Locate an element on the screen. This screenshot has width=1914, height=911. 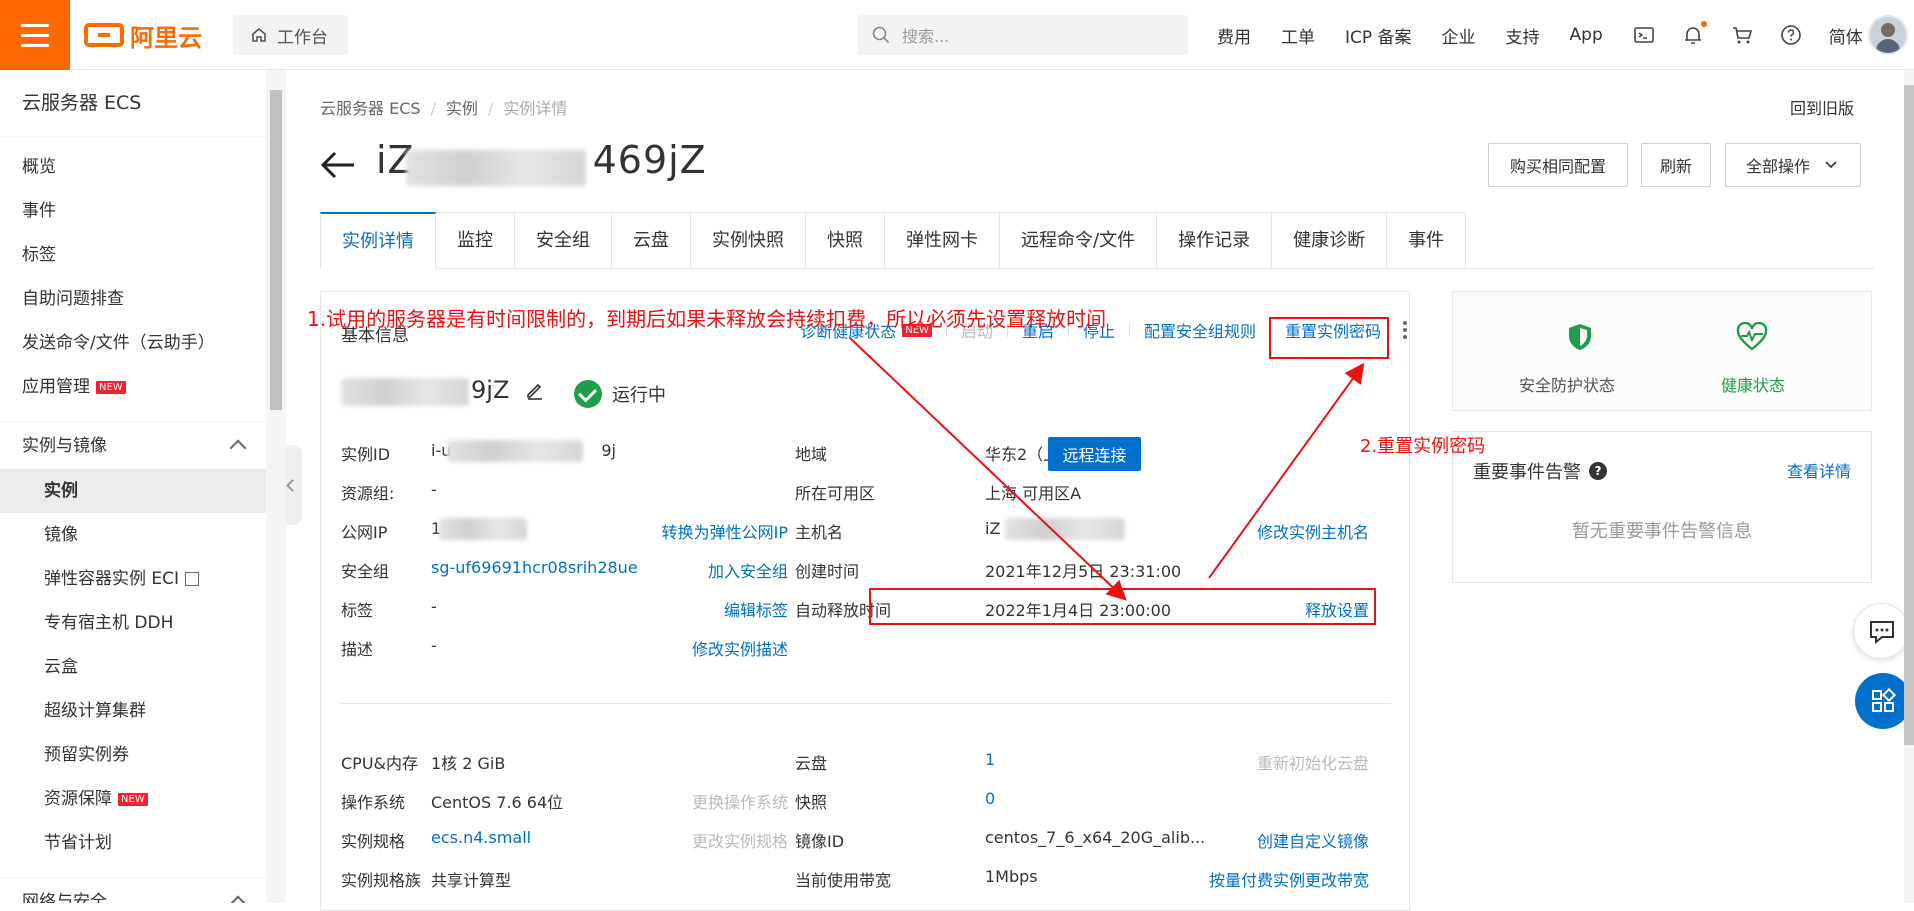
instance-family-value: 共享计算型 is located at coordinates (471, 880).